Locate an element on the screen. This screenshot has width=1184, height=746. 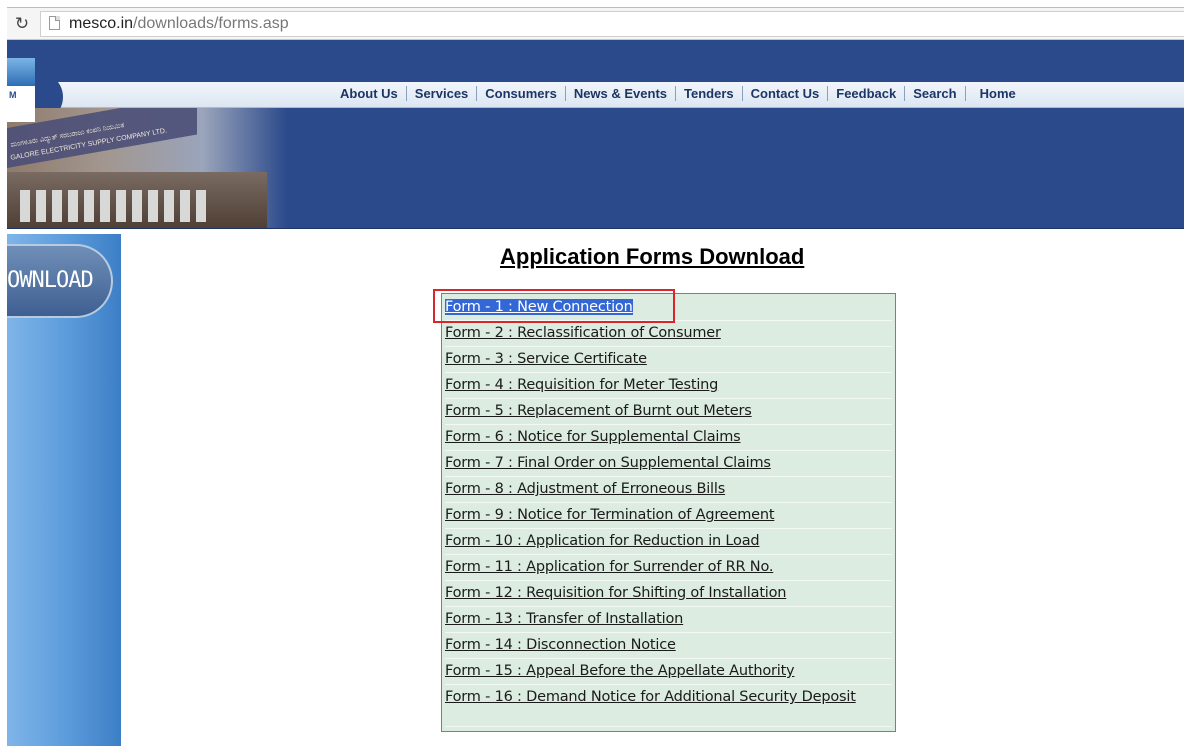
logo-letter: M is located at coordinates (13, 95).